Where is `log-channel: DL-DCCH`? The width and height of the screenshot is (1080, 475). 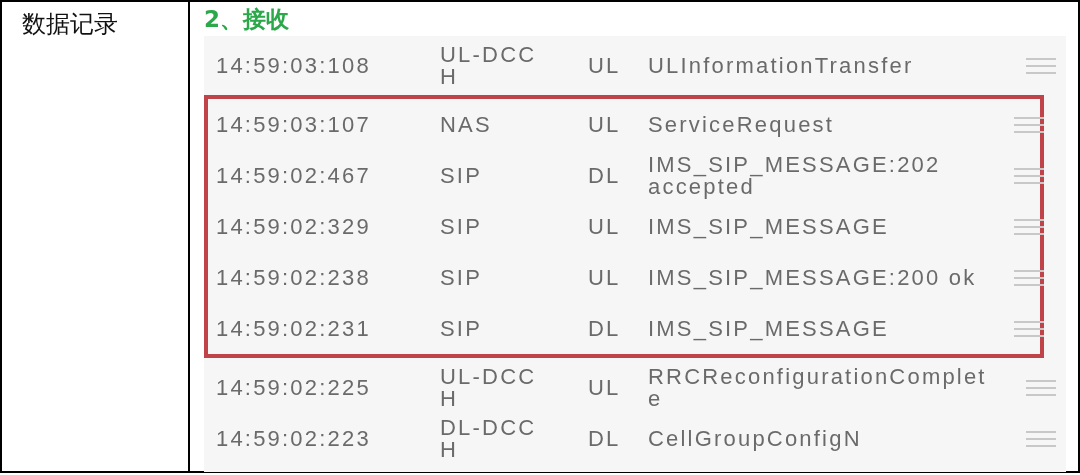 log-channel: DL-DCCH is located at coordinates (489, 438).